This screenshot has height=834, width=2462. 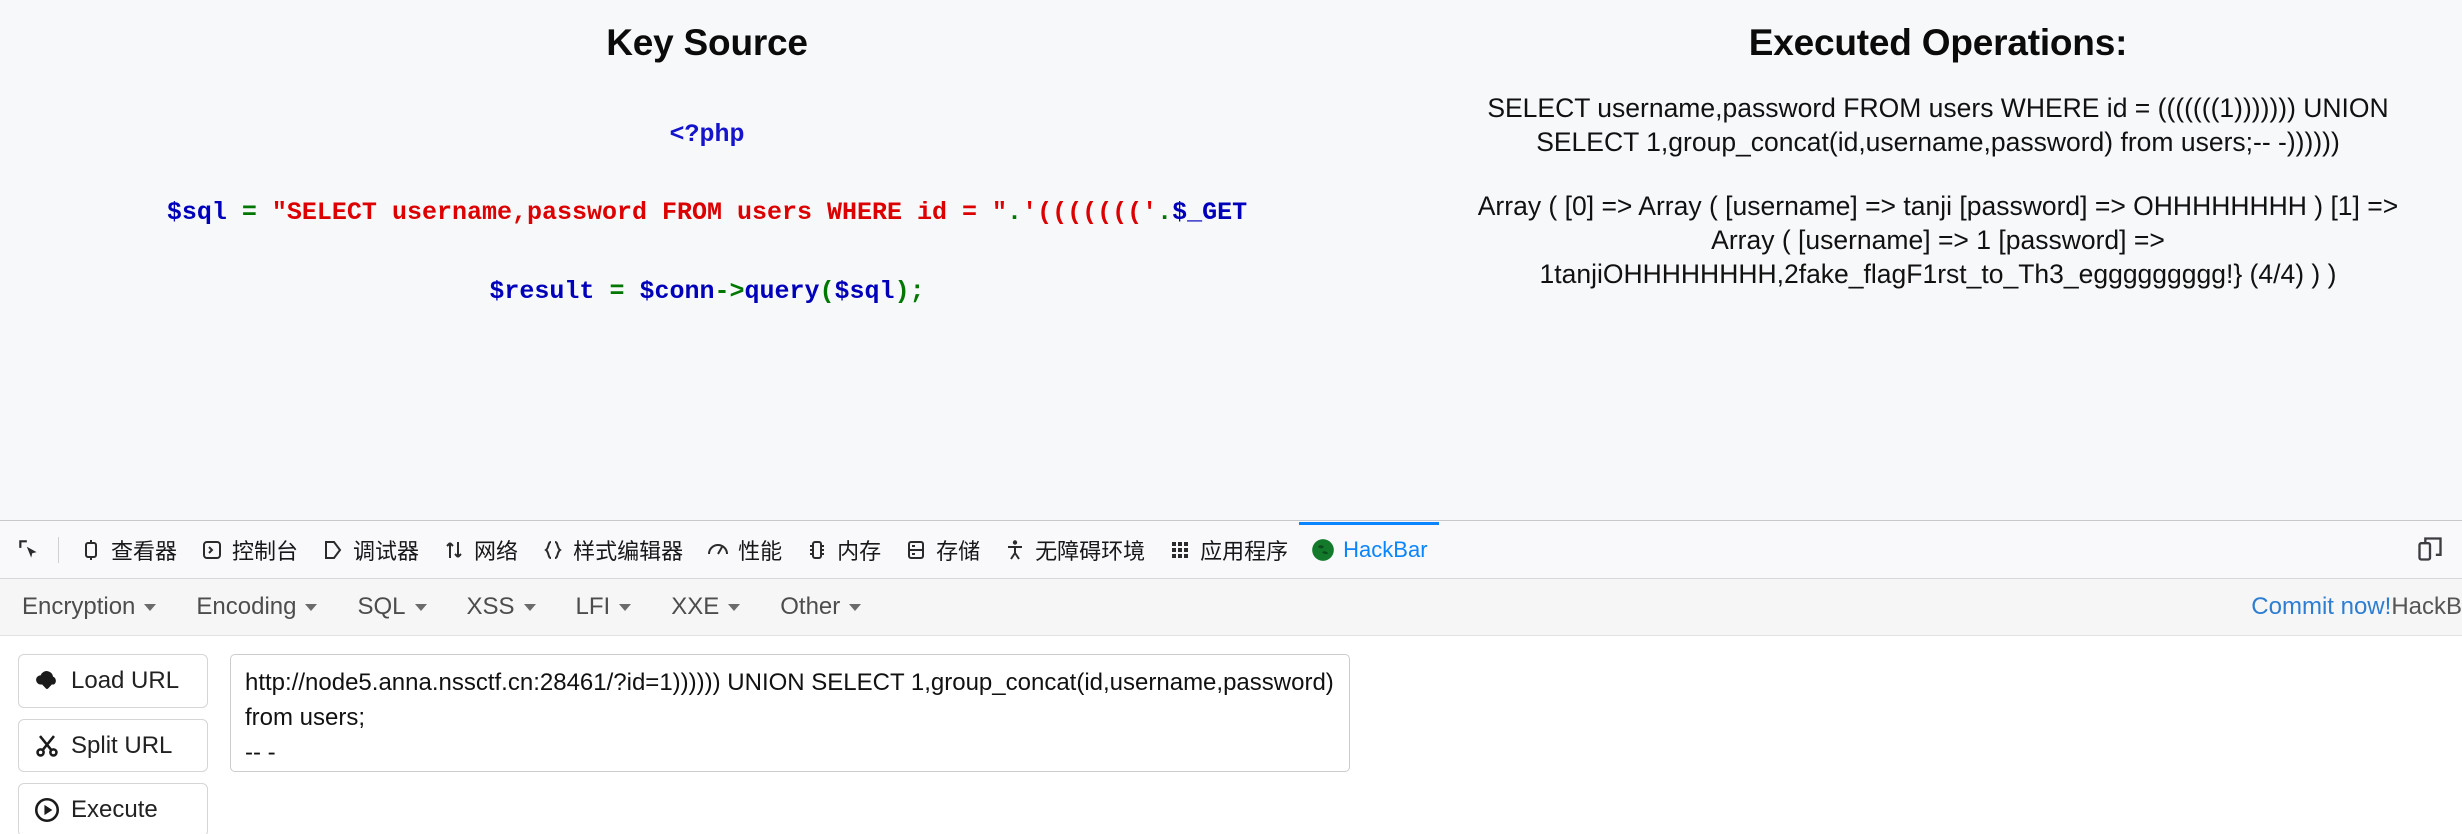 I want to click on commit-now-link: Commit now!, so click(x=2321, y=607).